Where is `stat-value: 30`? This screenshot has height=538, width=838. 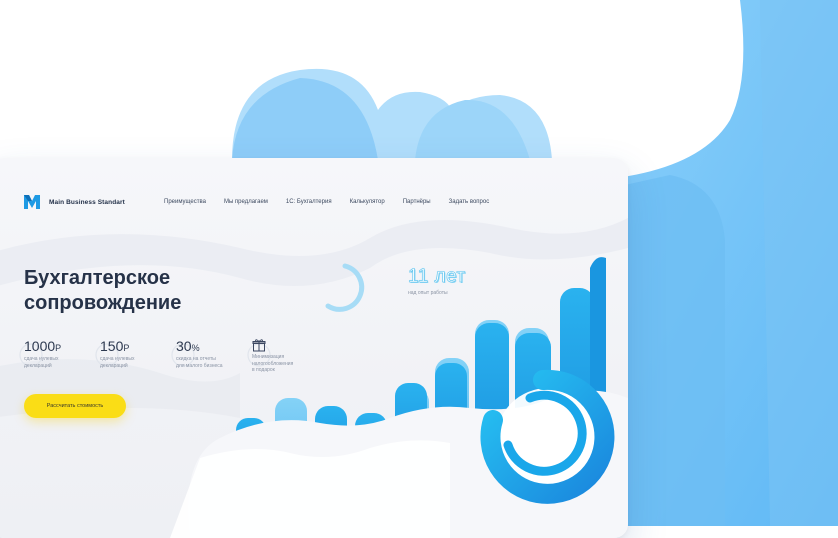
stat-value: 30 is located at coordinates (184, 346).